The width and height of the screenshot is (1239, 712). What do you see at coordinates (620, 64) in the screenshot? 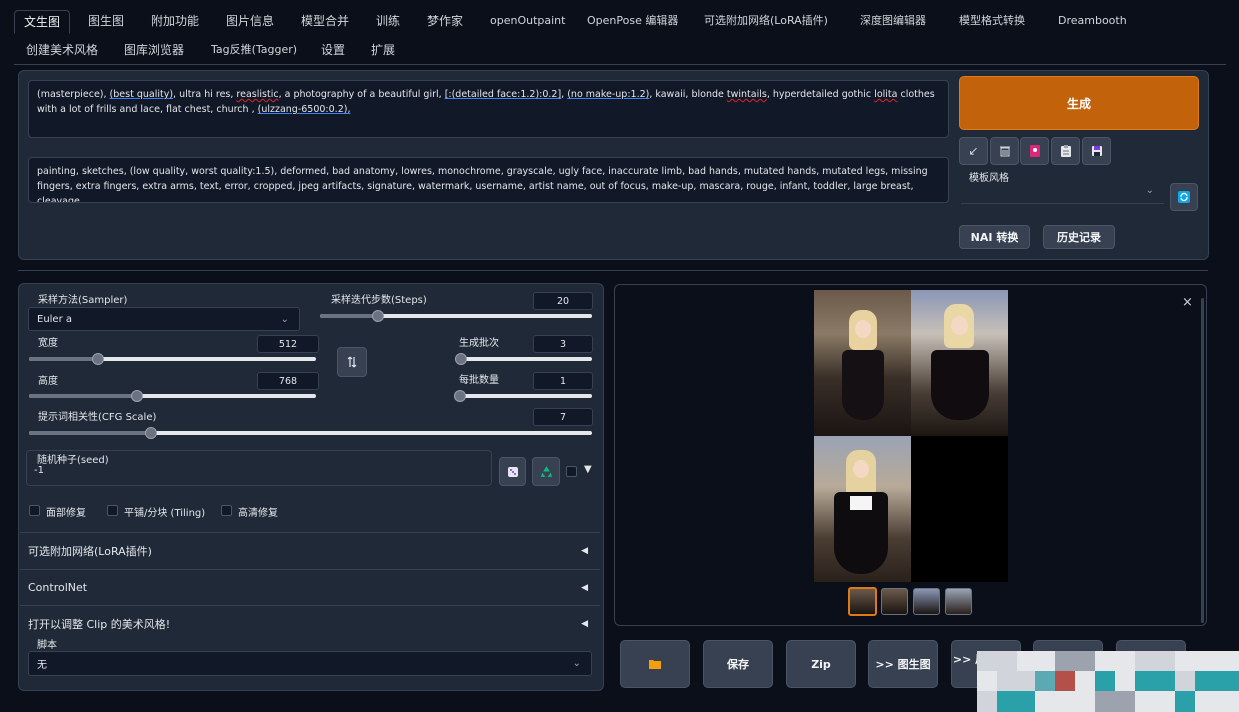
I see `tab-divider` at bounding box center [620, 64].